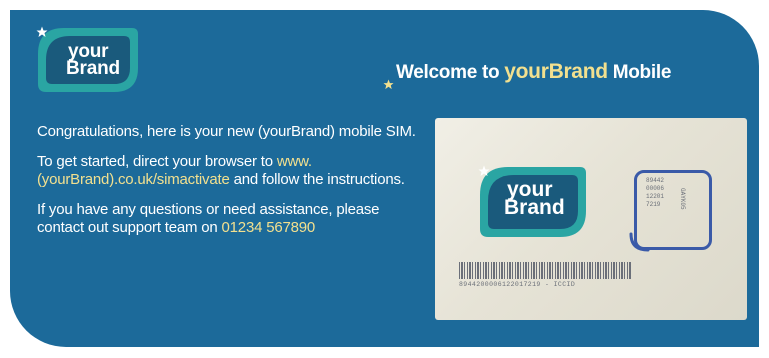 This screenshot has width=769, height=358. Describe the element at coordinates (556, 71) in the screenshot. I see `headline-brand: yourBrand` at that location.